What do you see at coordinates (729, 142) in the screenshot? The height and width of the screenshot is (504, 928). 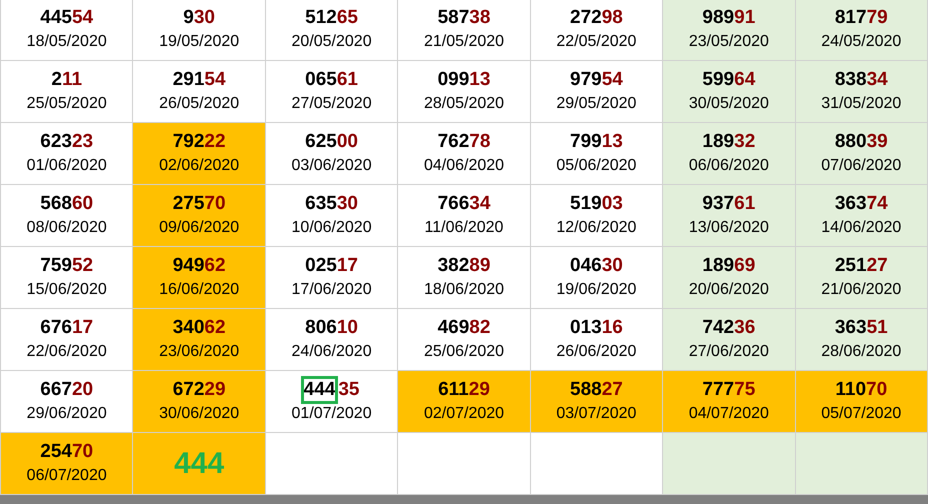 I see `lottery-number: 18932` at bounding box center [729, 142].